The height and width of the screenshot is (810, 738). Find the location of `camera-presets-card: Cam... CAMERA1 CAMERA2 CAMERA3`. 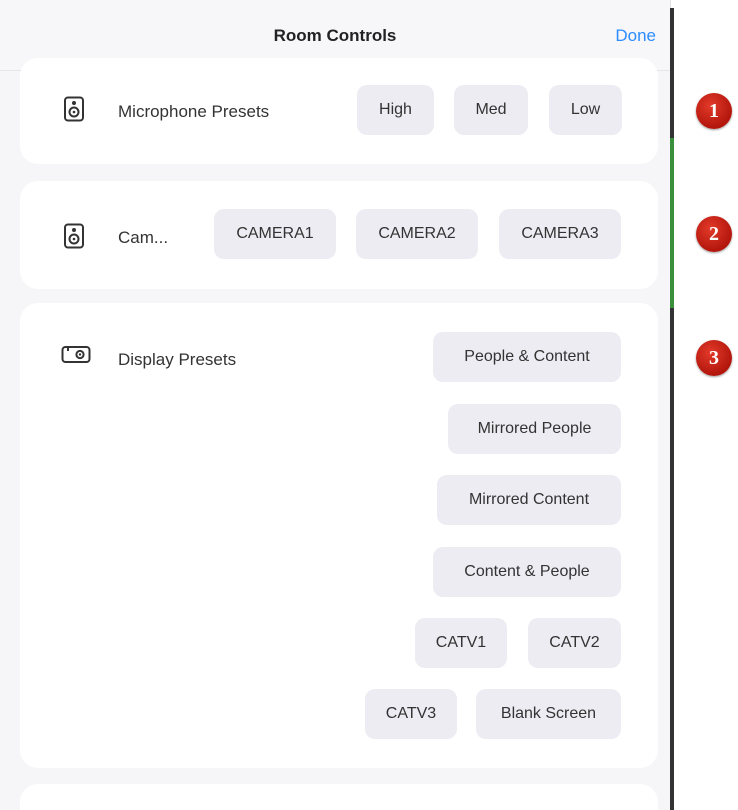

camera-presets-card: Cam... CAMERA1 CAMERA2 CAMERA3 is located at coordinates (339, 235).